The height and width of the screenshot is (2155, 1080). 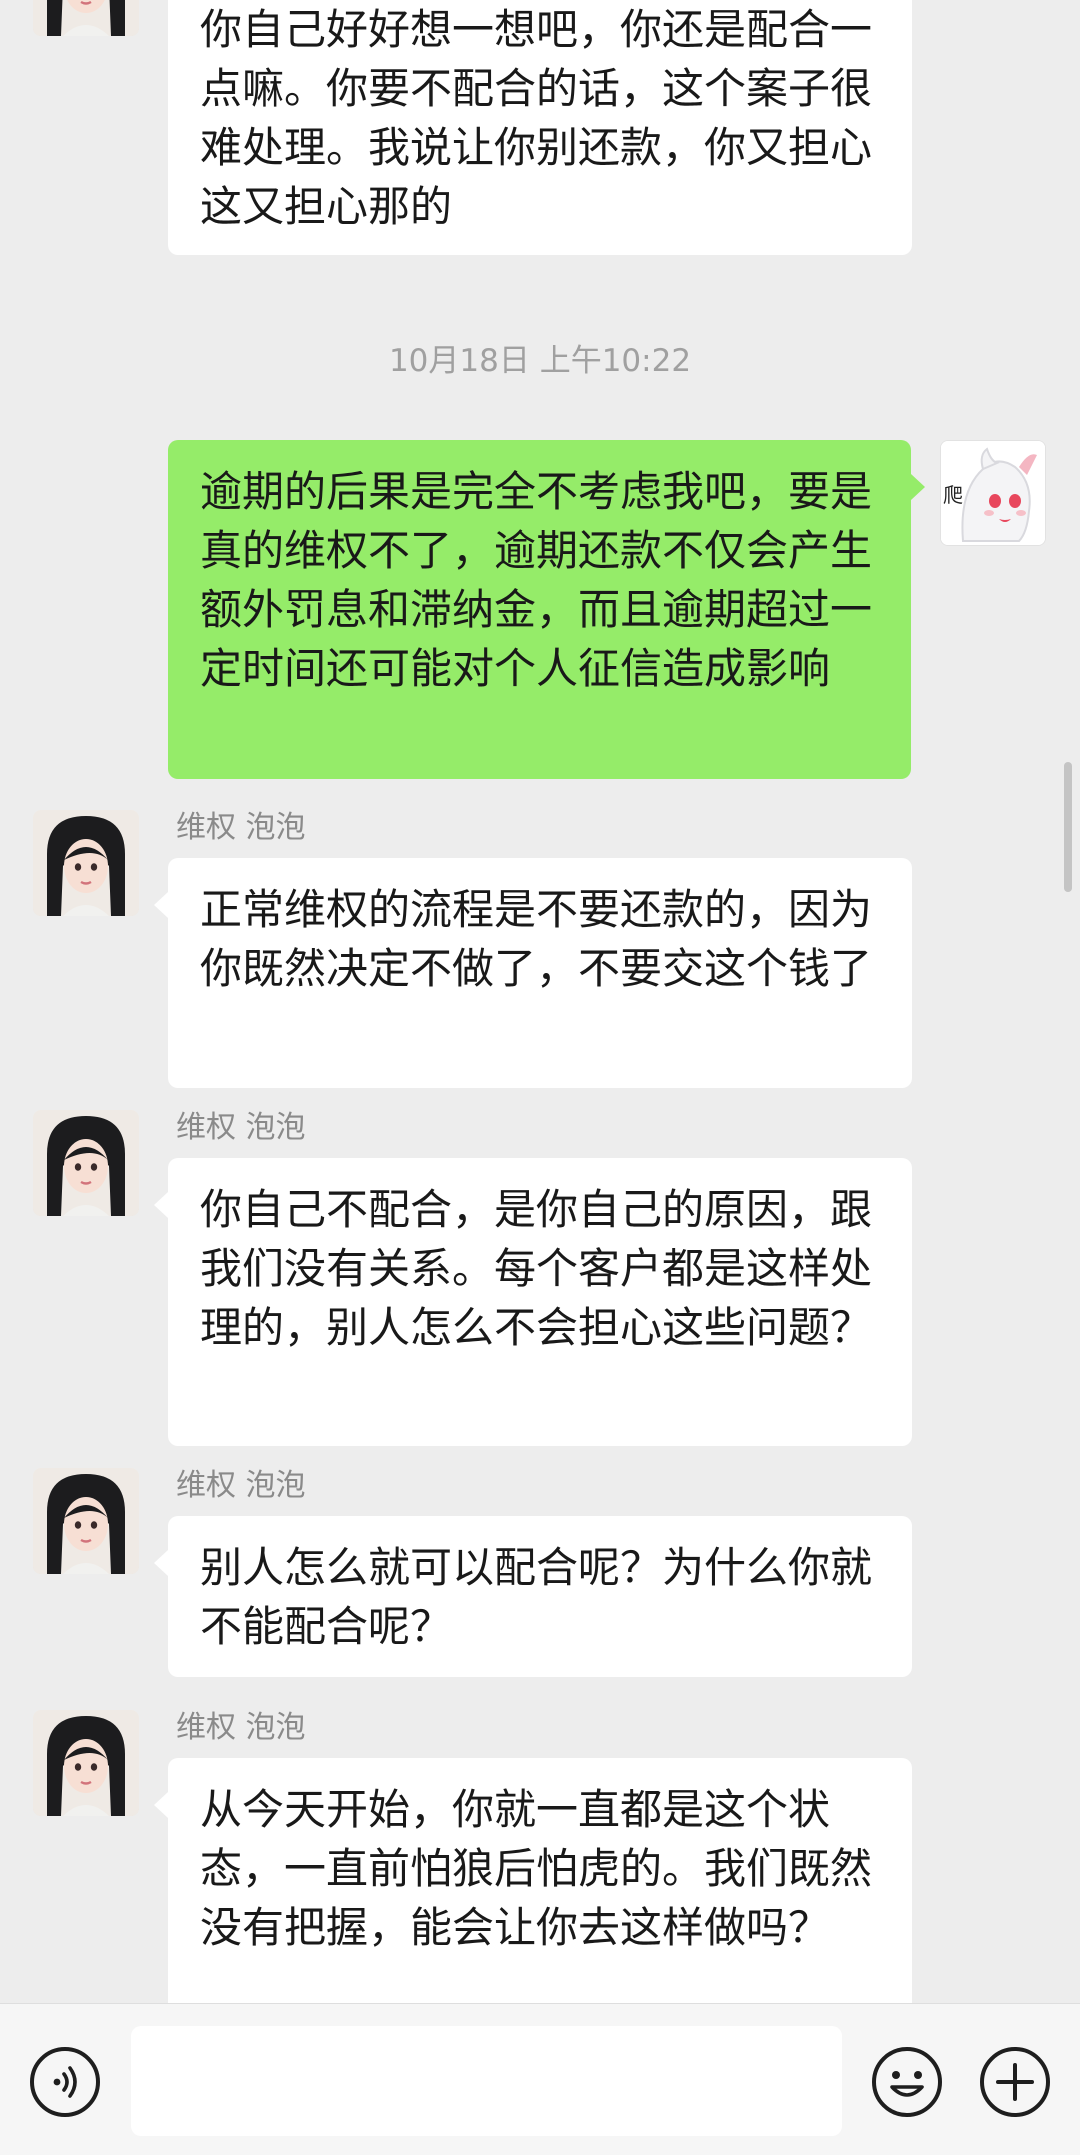 I want to click on message-timestamp: 10月18日 上午10:22, so click(x=540, y=361).